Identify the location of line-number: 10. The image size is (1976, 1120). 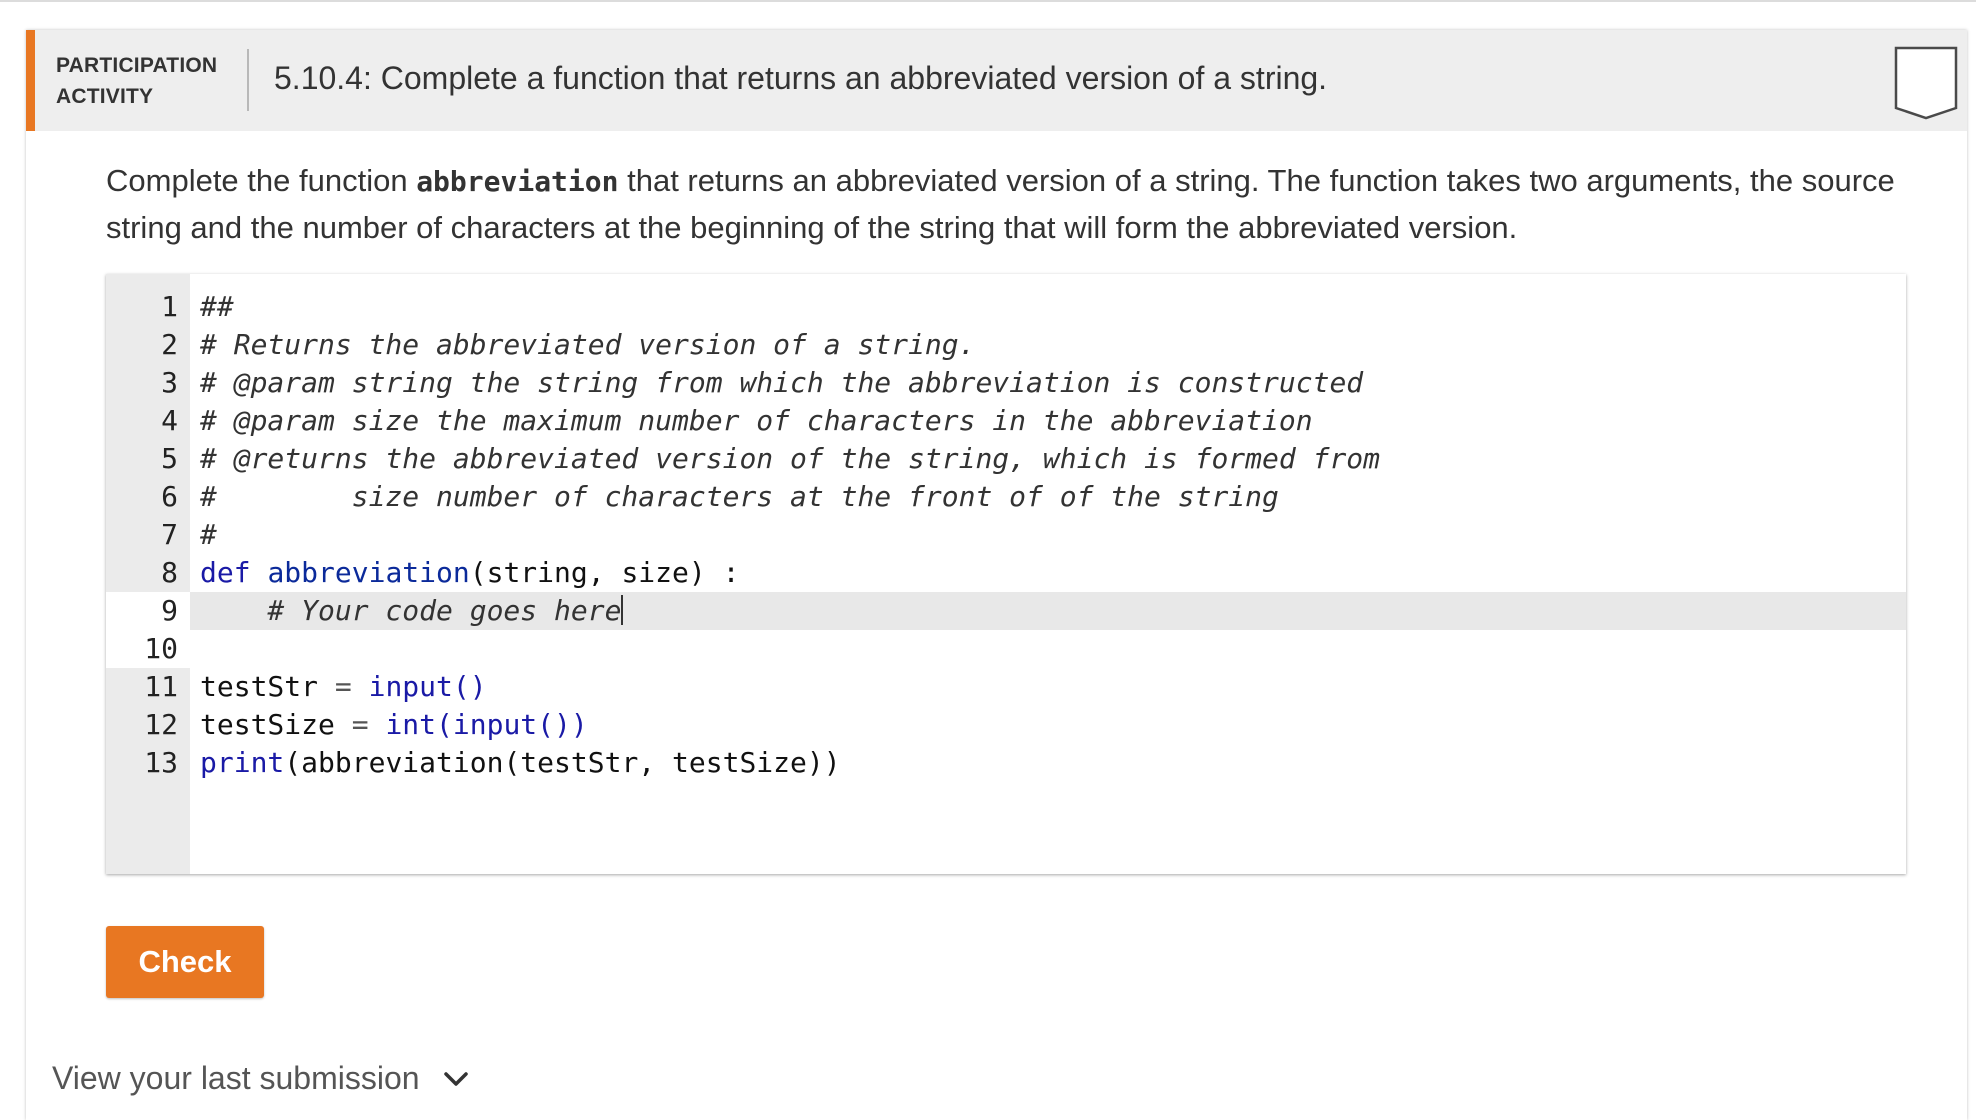
(161, 648).